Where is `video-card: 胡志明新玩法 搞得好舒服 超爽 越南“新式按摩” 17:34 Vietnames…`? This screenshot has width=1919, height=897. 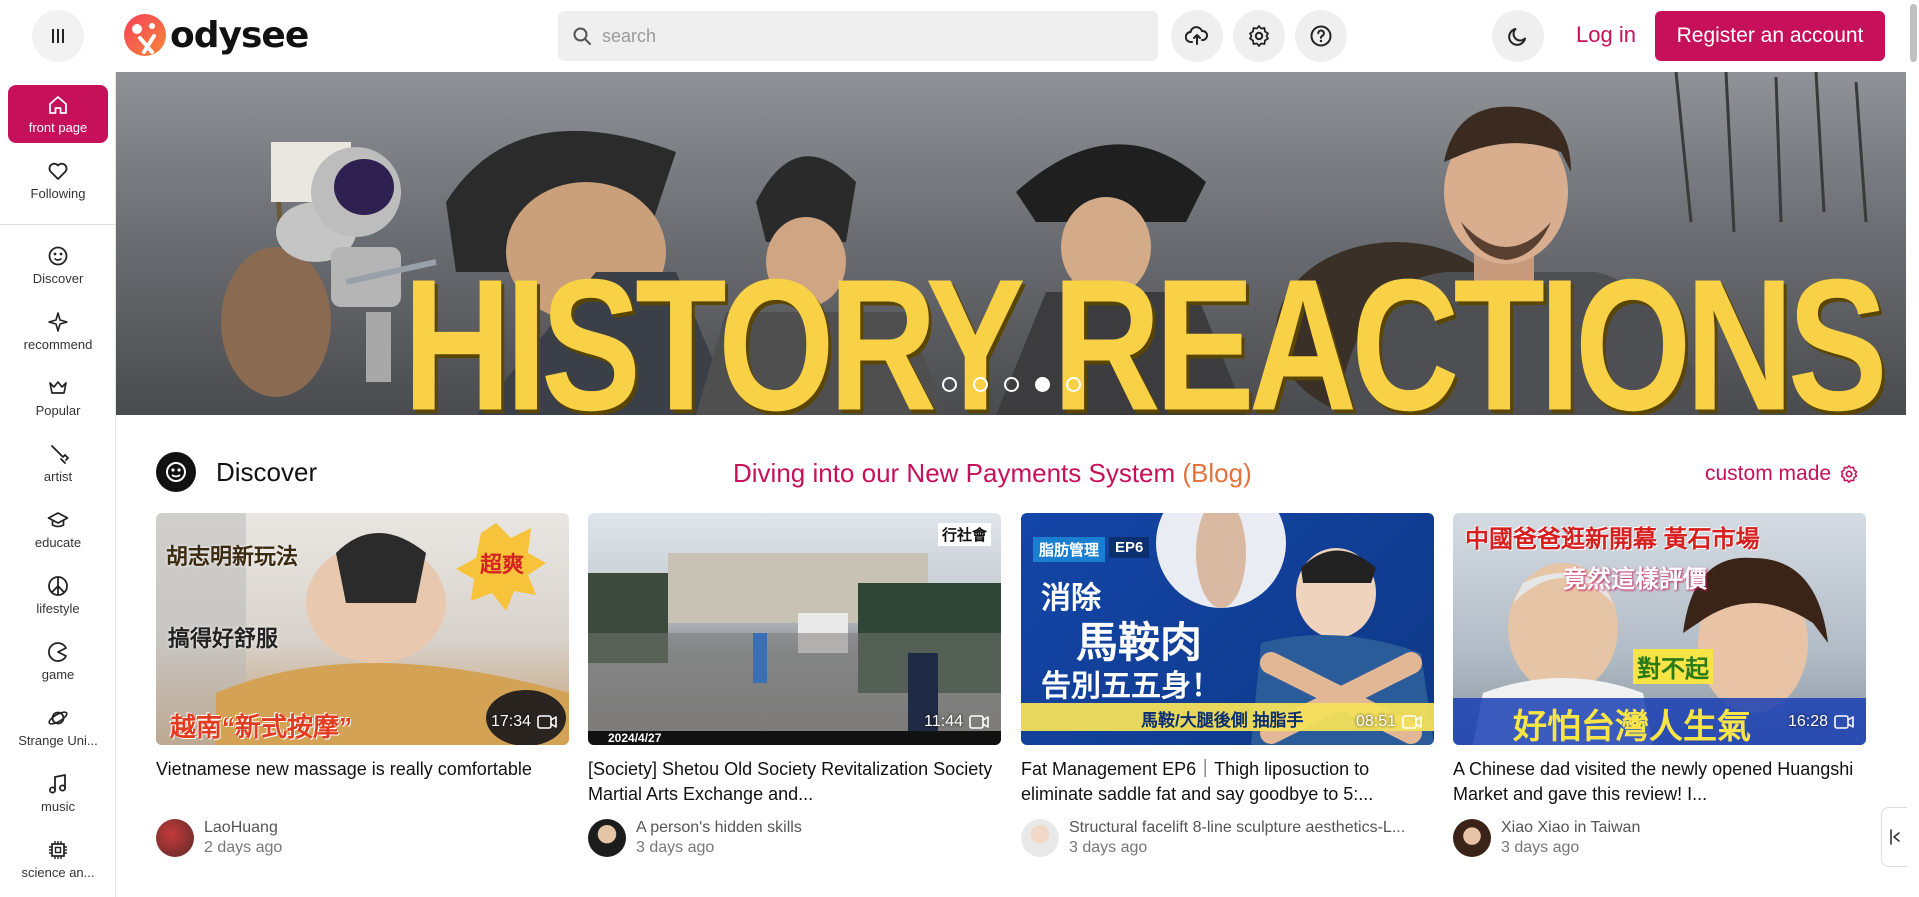 video-card: 胡志明新玩法 搞得好舒服 超爽 越南“新式按摩” 17:34 Vietnames… is located at coordinates (362, 685).